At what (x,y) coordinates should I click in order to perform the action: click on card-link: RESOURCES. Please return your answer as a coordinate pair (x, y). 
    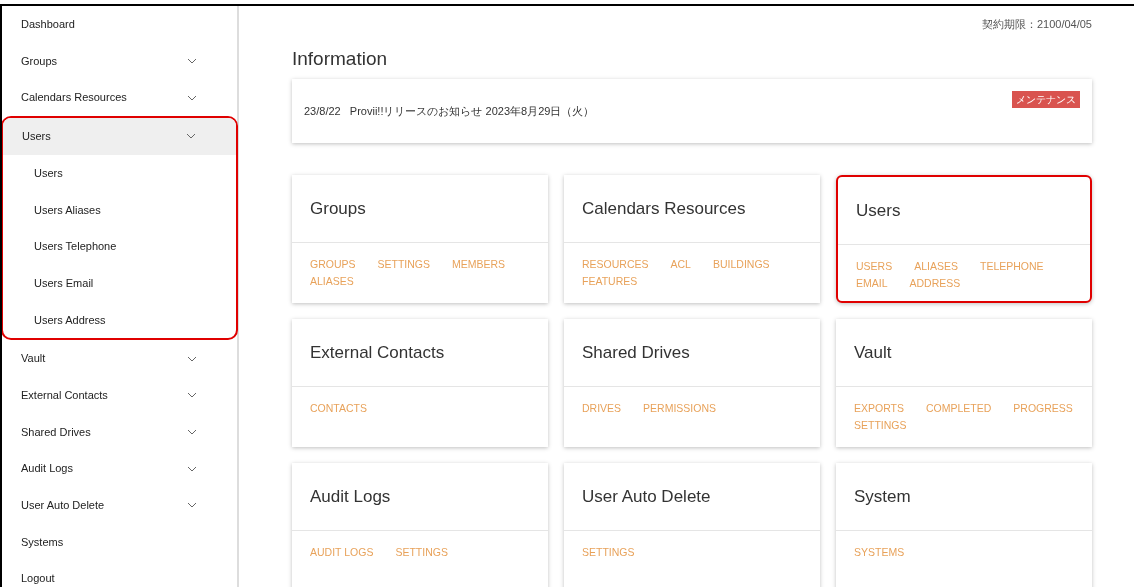
    Looking at the image, I should click on (615, 264).